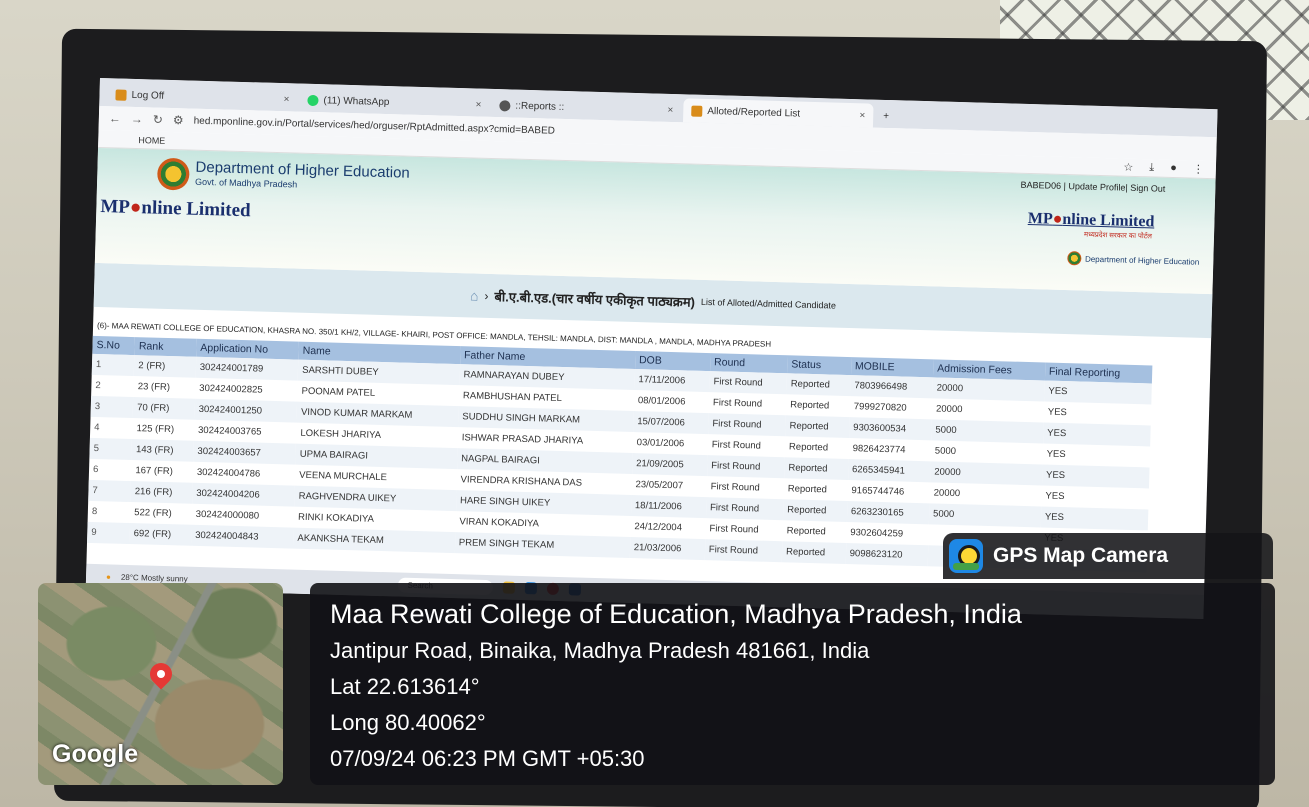 Image resolution: width=1309 pixels, height=807 pixels. What do you see at coordinates (161, 674) in the screenshot?
I see `map-pin-icon` at bounding box center [161, 674].